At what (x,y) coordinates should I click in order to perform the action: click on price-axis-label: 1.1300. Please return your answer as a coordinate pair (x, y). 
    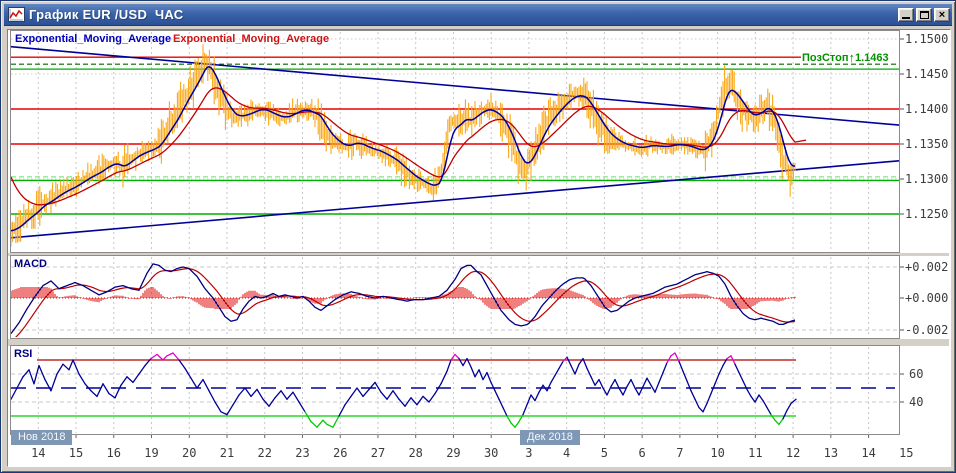
    Looking at the image, I should click on (927, 179).